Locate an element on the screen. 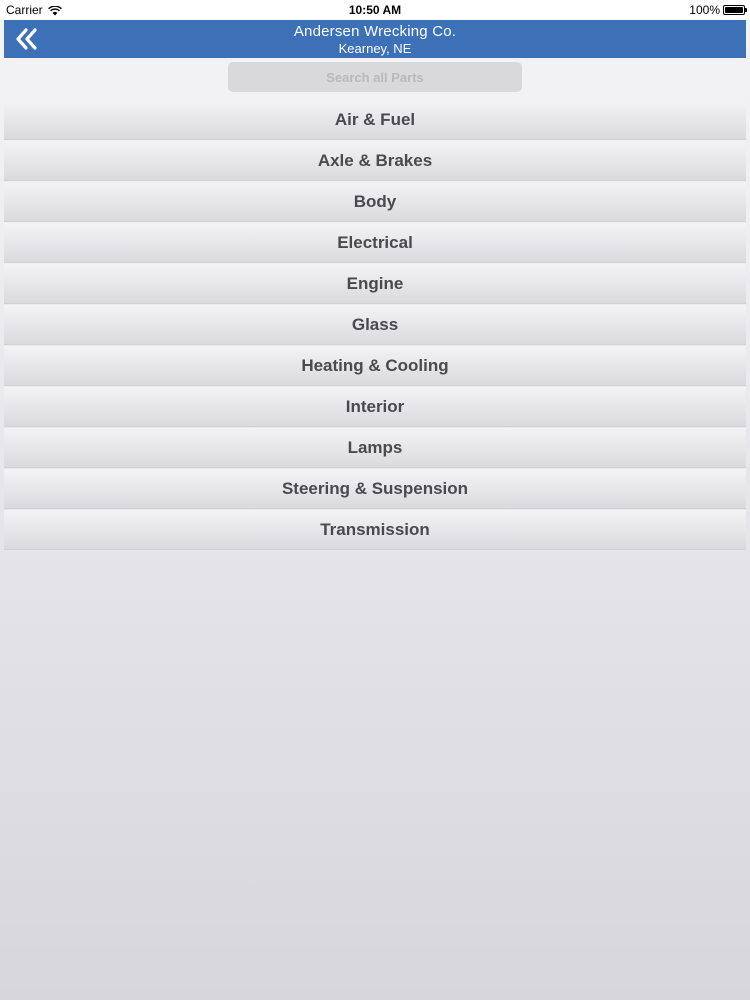 The image size is (750, 1000). status-right: 100% is located at coordinates (718, 10).